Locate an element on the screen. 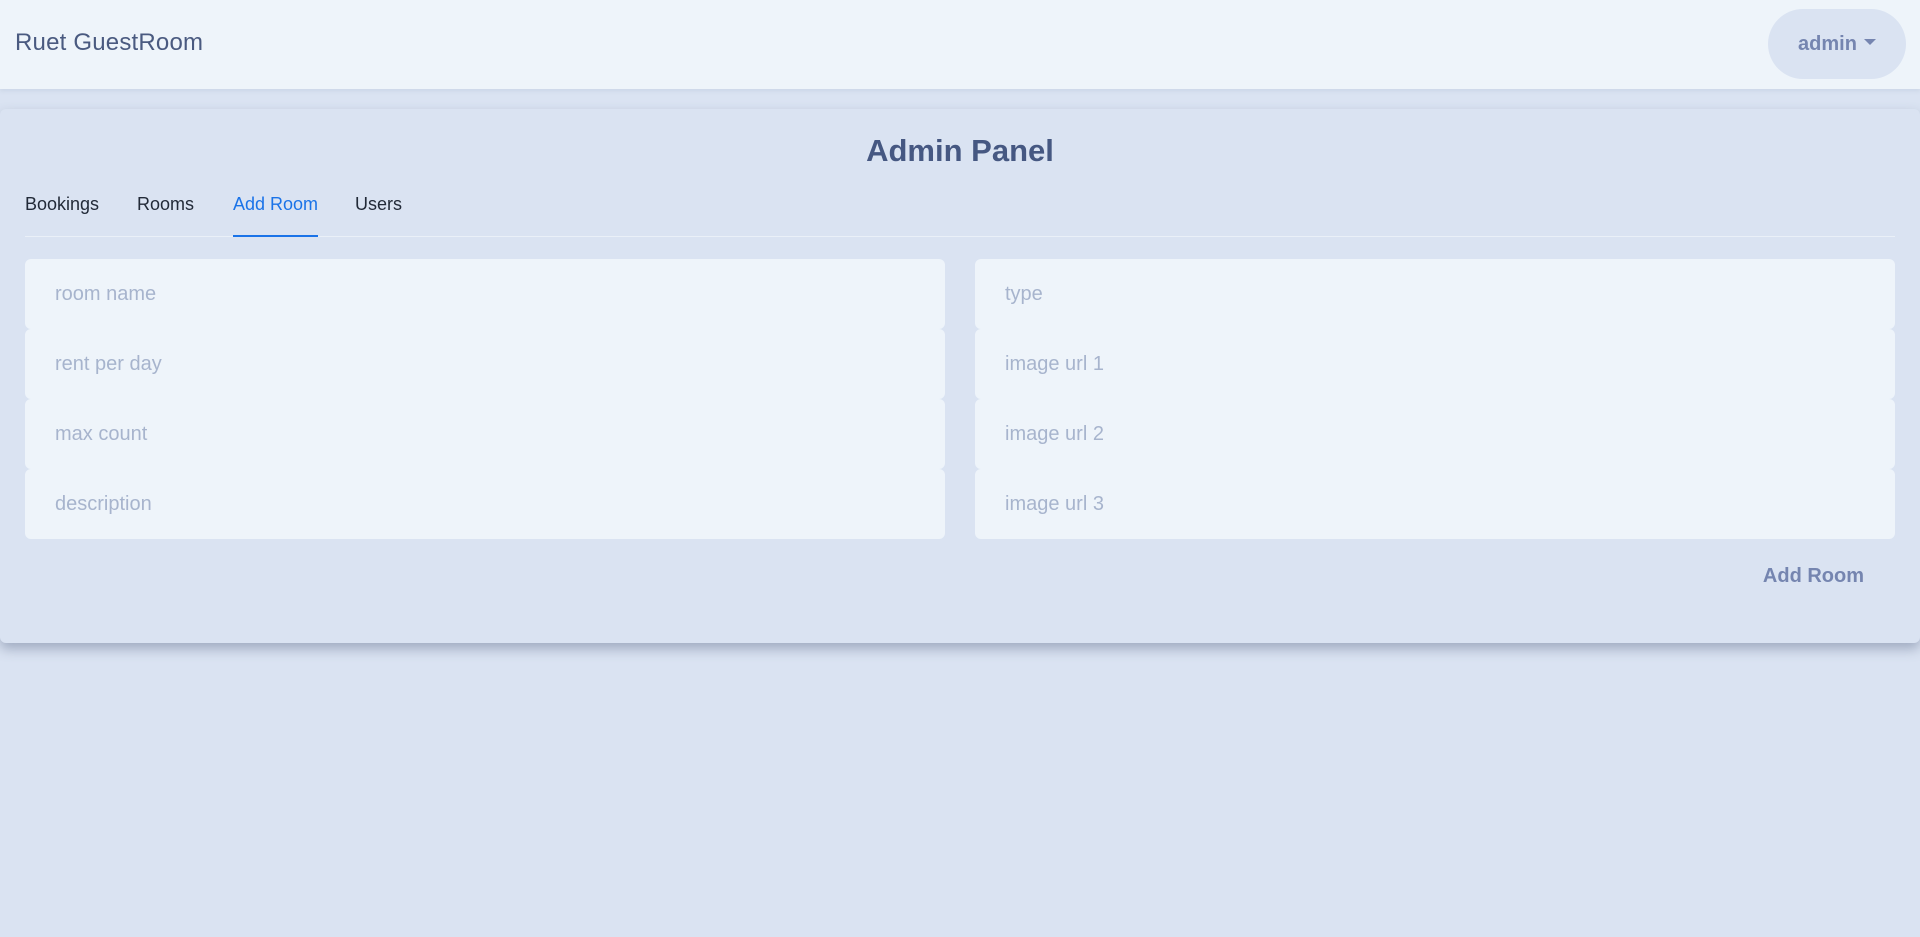 The image size is (1920, 937). tab-add-room: Add Room is located at coordinates (276, 213).